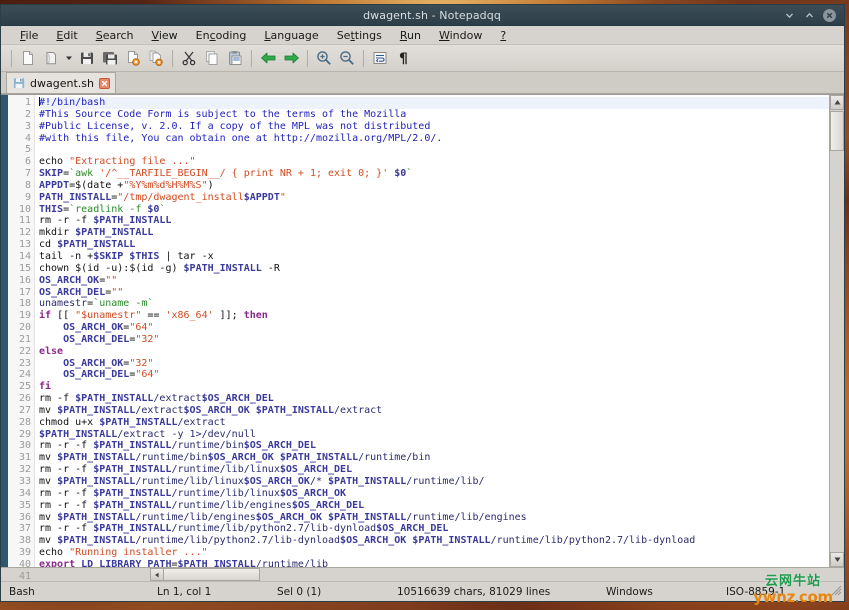 This screenshot has height=610, width=849. I want to click on menu-encoding: Encoding, so click(221, 35).